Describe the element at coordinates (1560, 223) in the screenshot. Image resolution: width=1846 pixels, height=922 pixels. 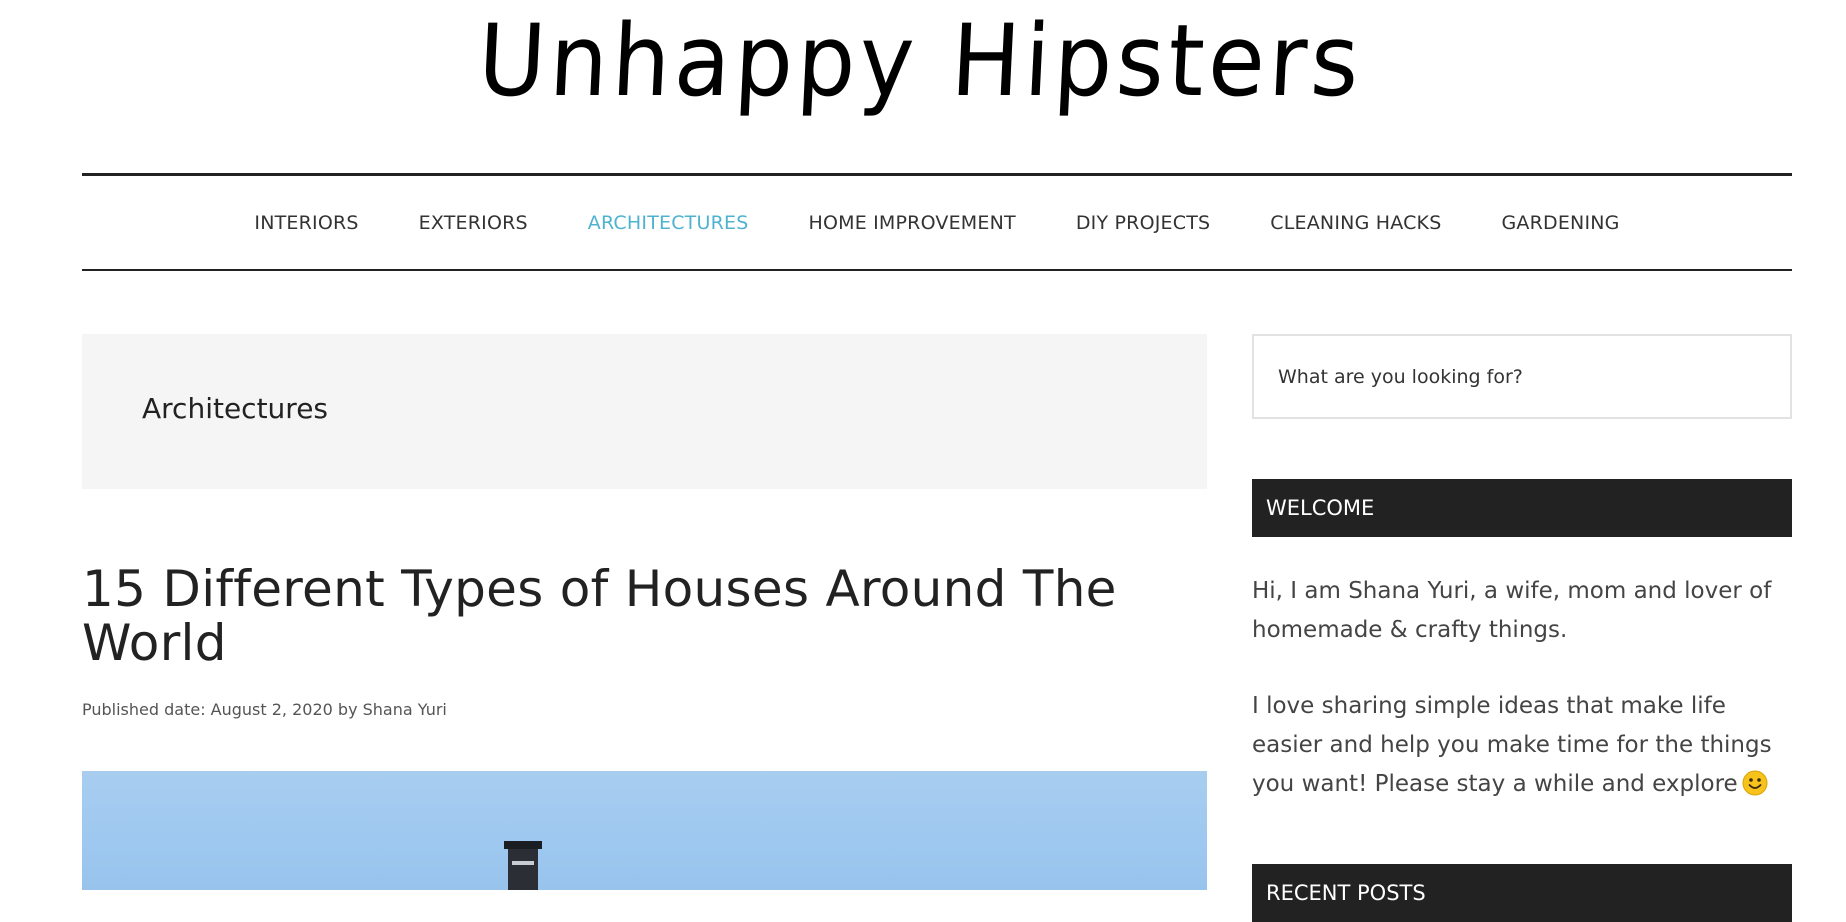
I see `nav-item-gardening: GARDENING` at that location.